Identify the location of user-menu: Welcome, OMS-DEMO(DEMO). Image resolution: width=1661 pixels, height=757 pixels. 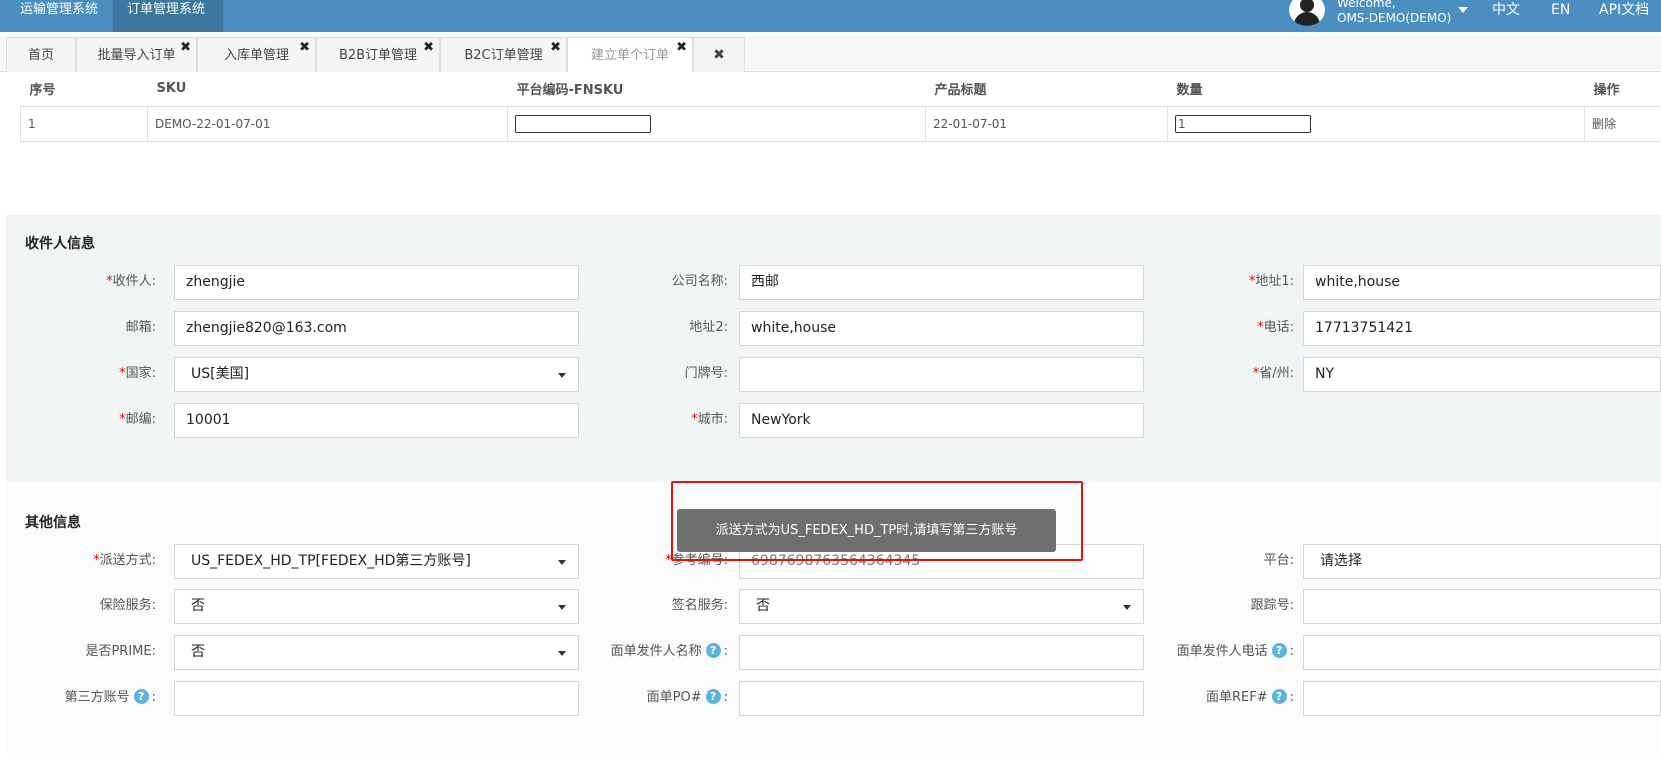
(1394, 13).